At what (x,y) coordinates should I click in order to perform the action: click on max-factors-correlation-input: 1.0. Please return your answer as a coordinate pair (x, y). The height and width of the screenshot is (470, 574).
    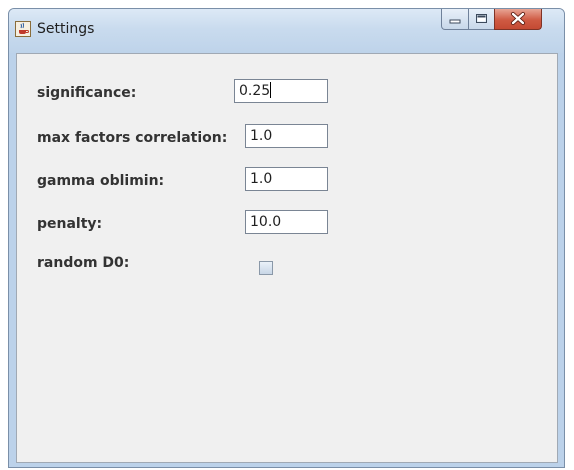
    Looking at the image, I should click on (286, 136).